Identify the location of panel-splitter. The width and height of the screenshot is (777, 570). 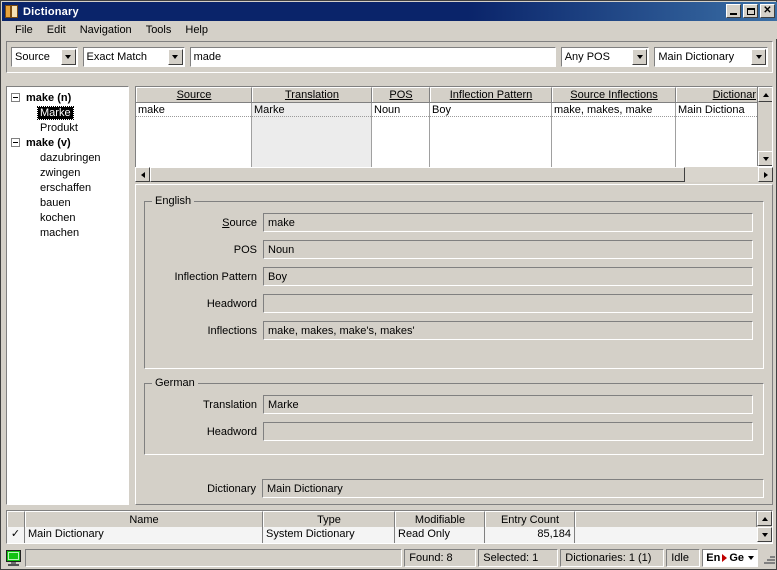
(131, 295).